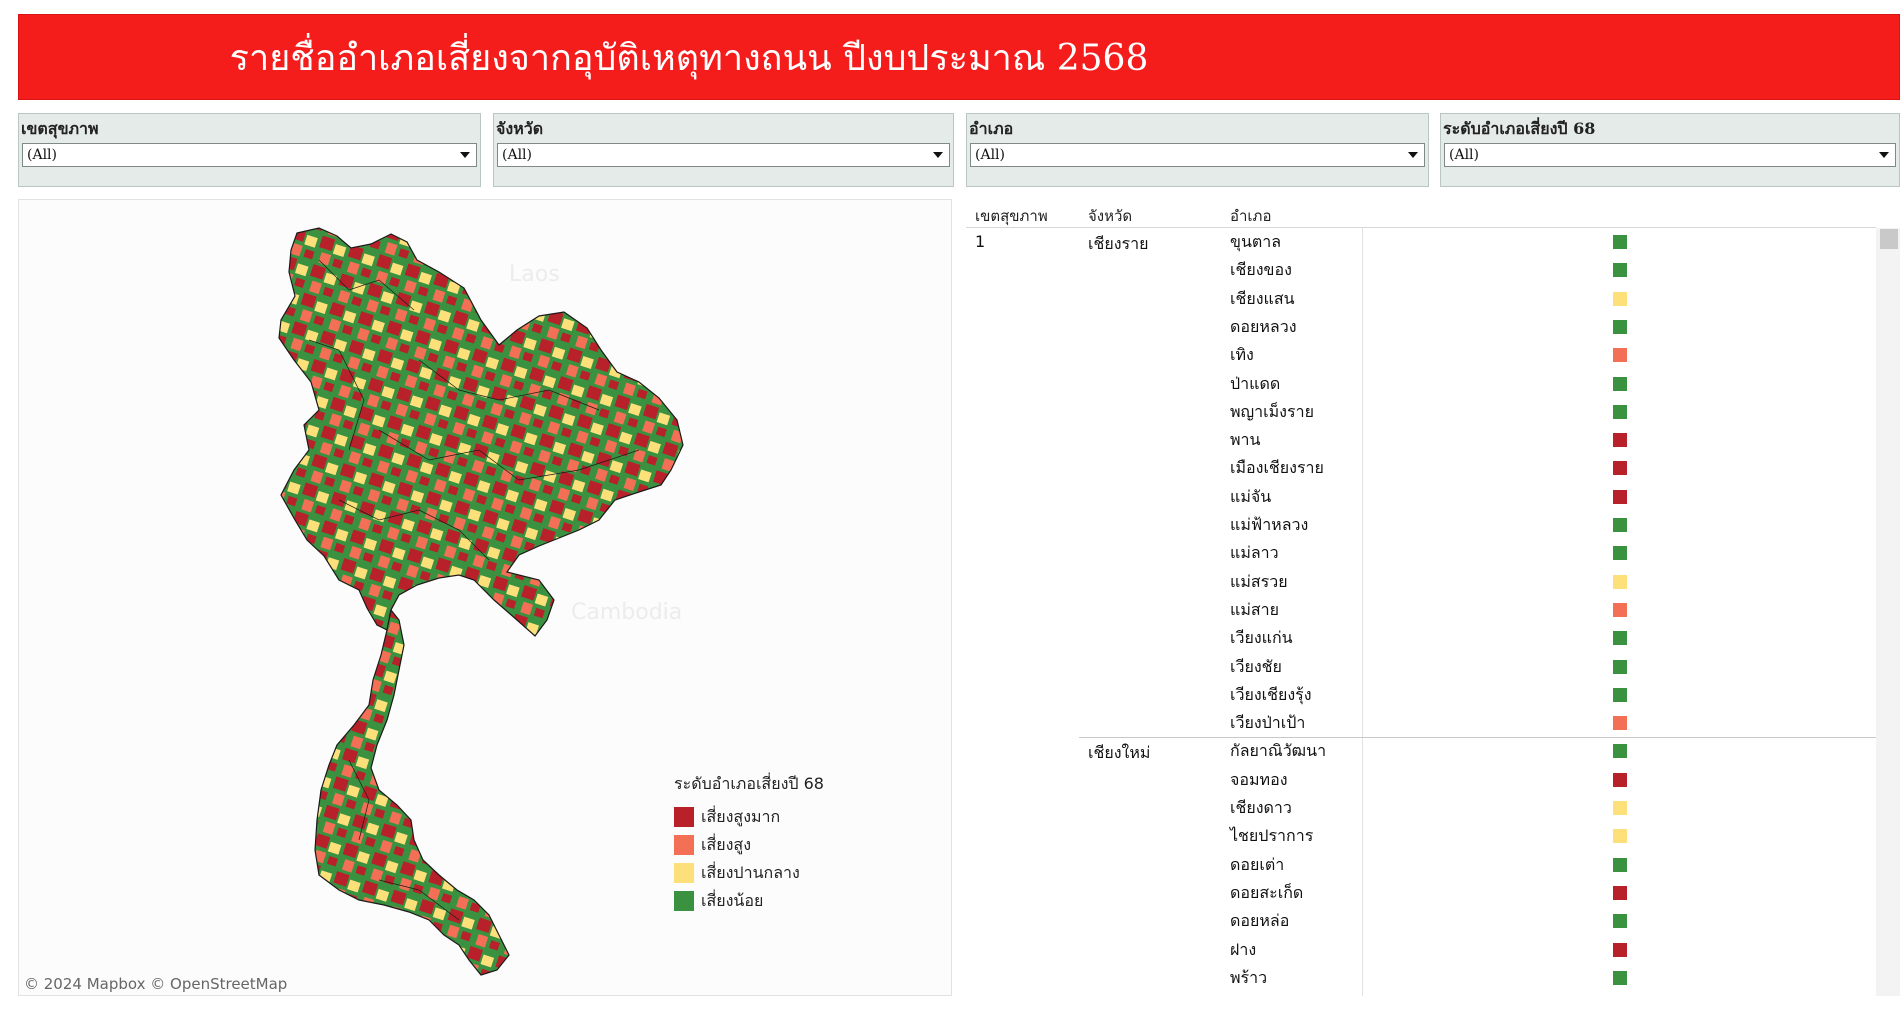 Image resolution: width=1900 pixels, height=1014 pixels. Describe the element at coordinates (1272, 411) in the screenshot. I see `district-cell: พญาเม็งราย` at that location.